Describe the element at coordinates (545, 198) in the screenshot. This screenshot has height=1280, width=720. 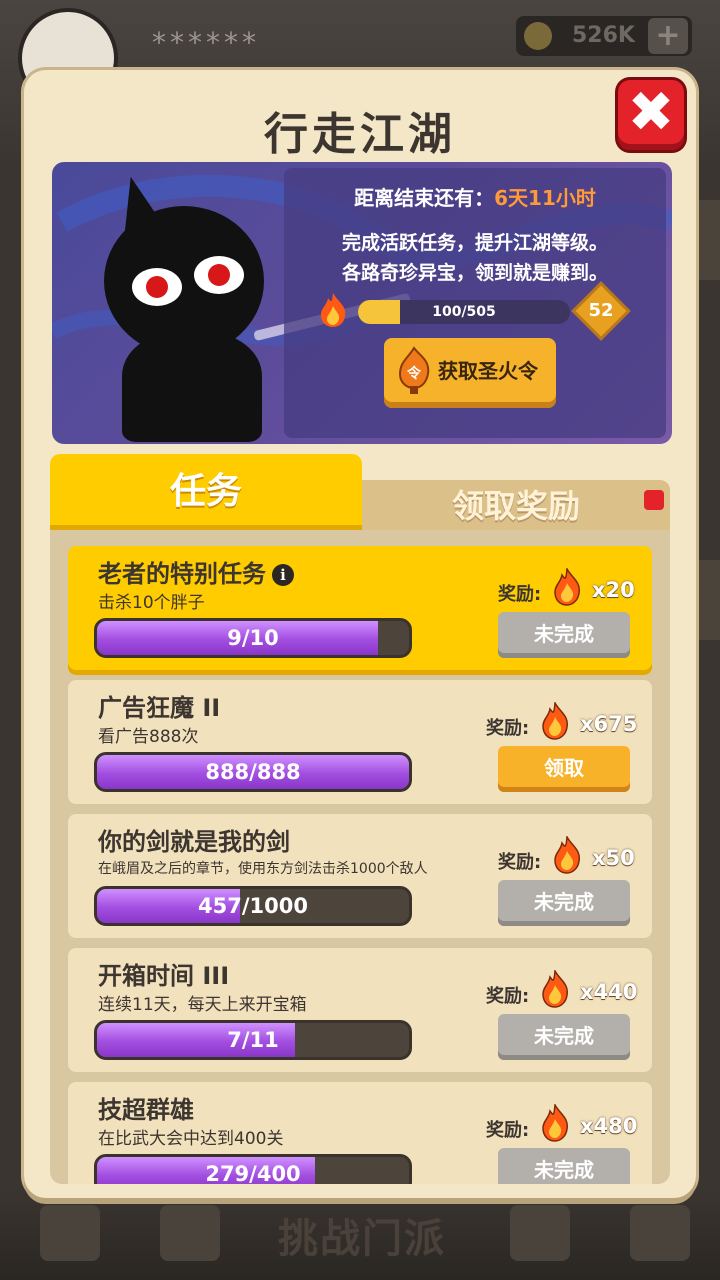
I see `countdown-value: 6天11小时` at that location.